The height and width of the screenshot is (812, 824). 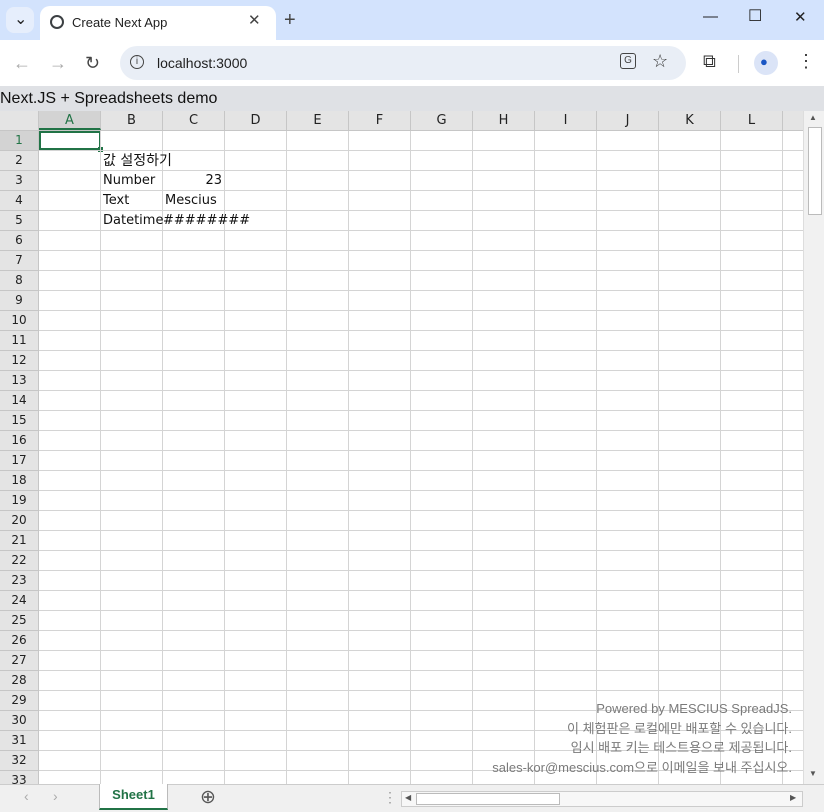 I want to click on row-header-20: 20, so click(x=19, y=521).